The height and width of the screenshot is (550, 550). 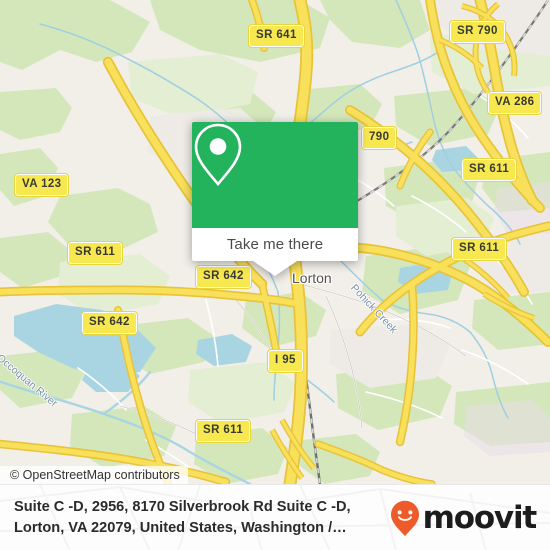 What do you see at coordinates (404, 518) in the screenshot?
I see `moovit-pin-icon` at bounding box center [404, 518].